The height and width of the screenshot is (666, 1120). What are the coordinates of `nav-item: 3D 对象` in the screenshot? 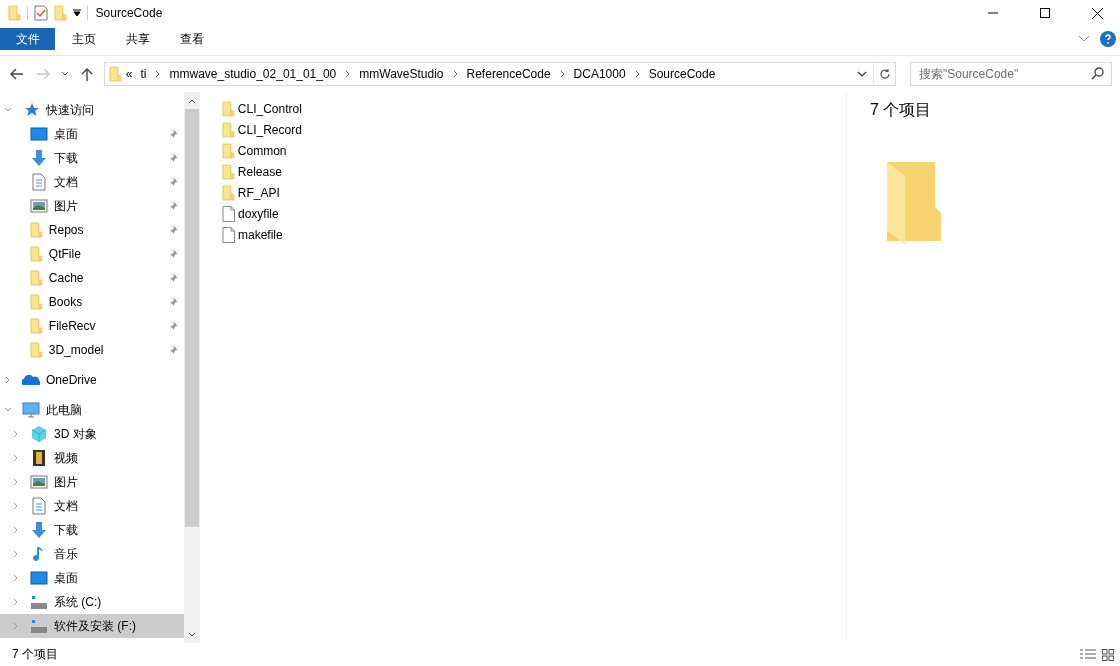 It's located at (92, 434).